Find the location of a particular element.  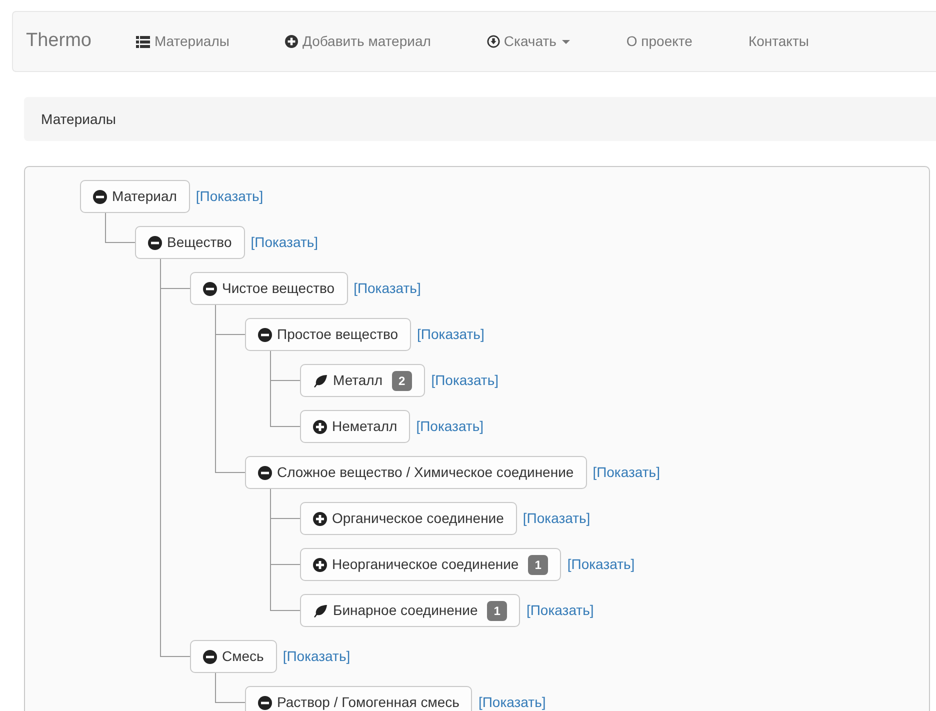

tree-node: Раствор / Гомогенная смесь is located at coordinates (358, 698).